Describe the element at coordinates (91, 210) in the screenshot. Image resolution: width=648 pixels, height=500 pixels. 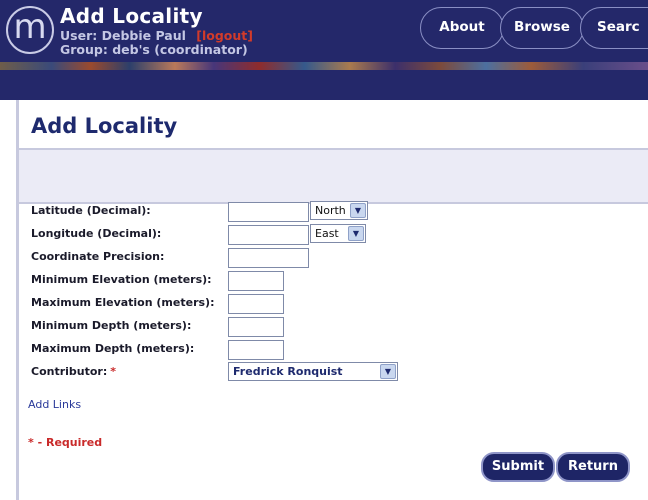
I see `latitude-label: Latitude (Decimal):` at that location.